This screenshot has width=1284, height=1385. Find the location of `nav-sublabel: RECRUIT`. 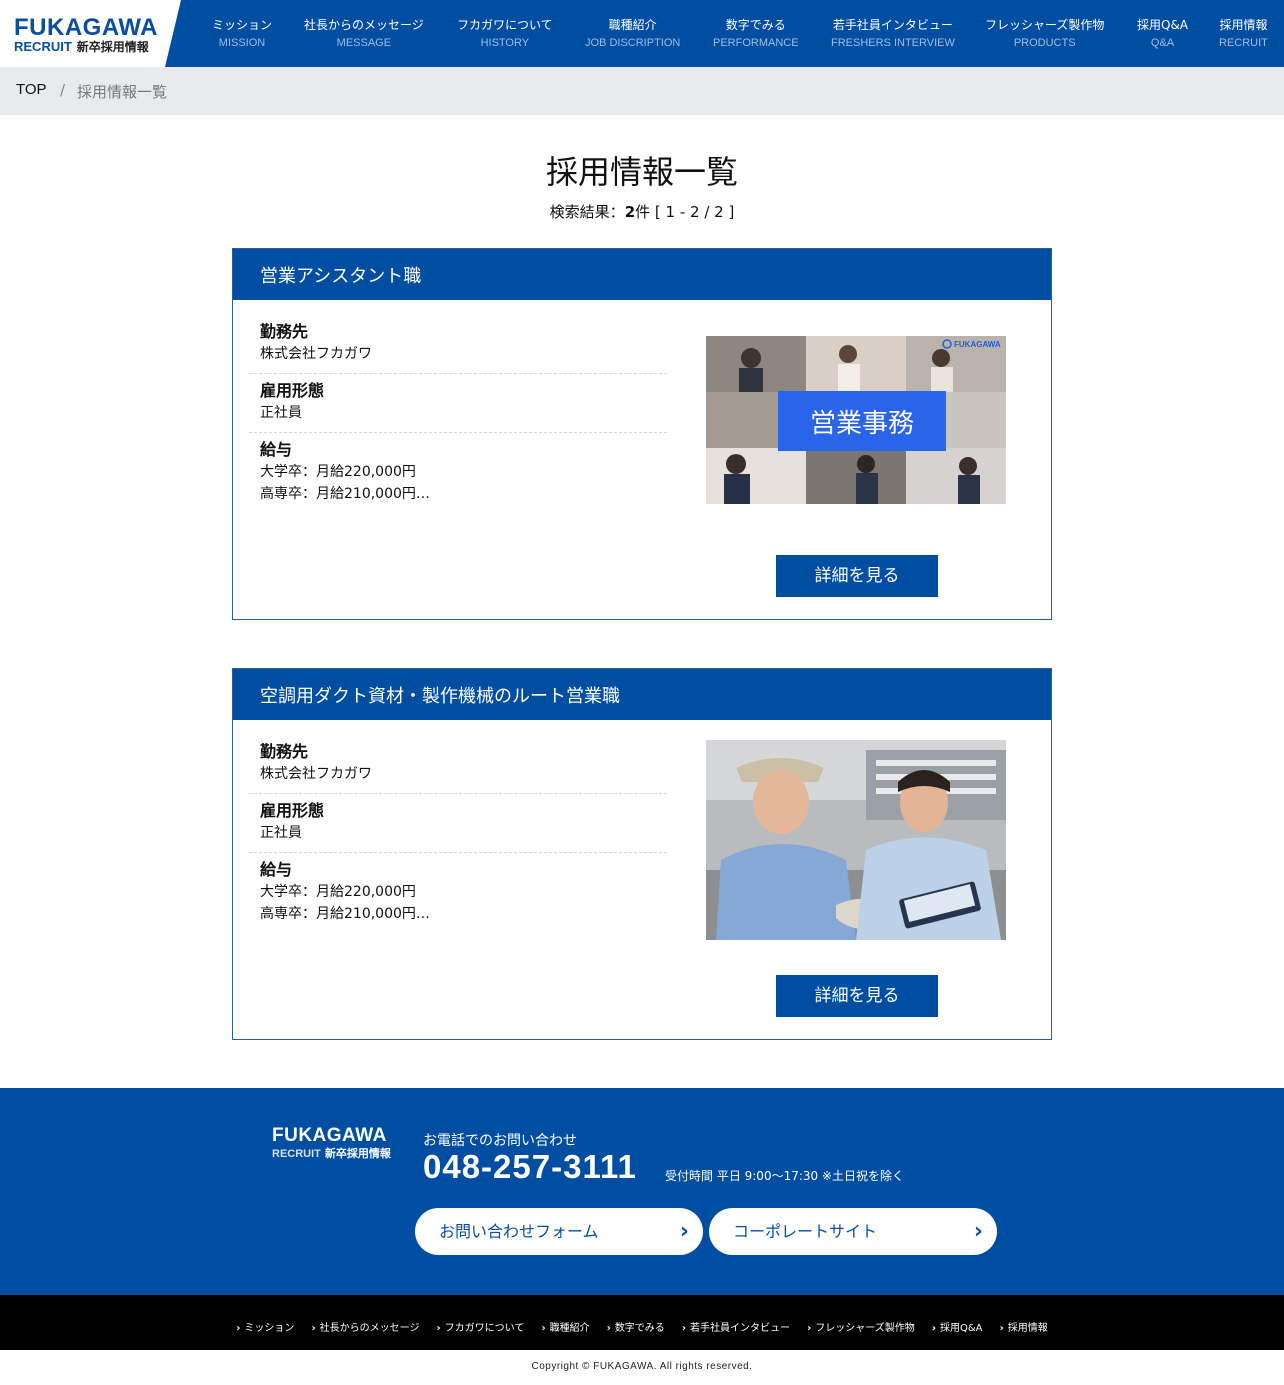

nav-sublabel: RECRUIT is located at coordinates (1243, 43).